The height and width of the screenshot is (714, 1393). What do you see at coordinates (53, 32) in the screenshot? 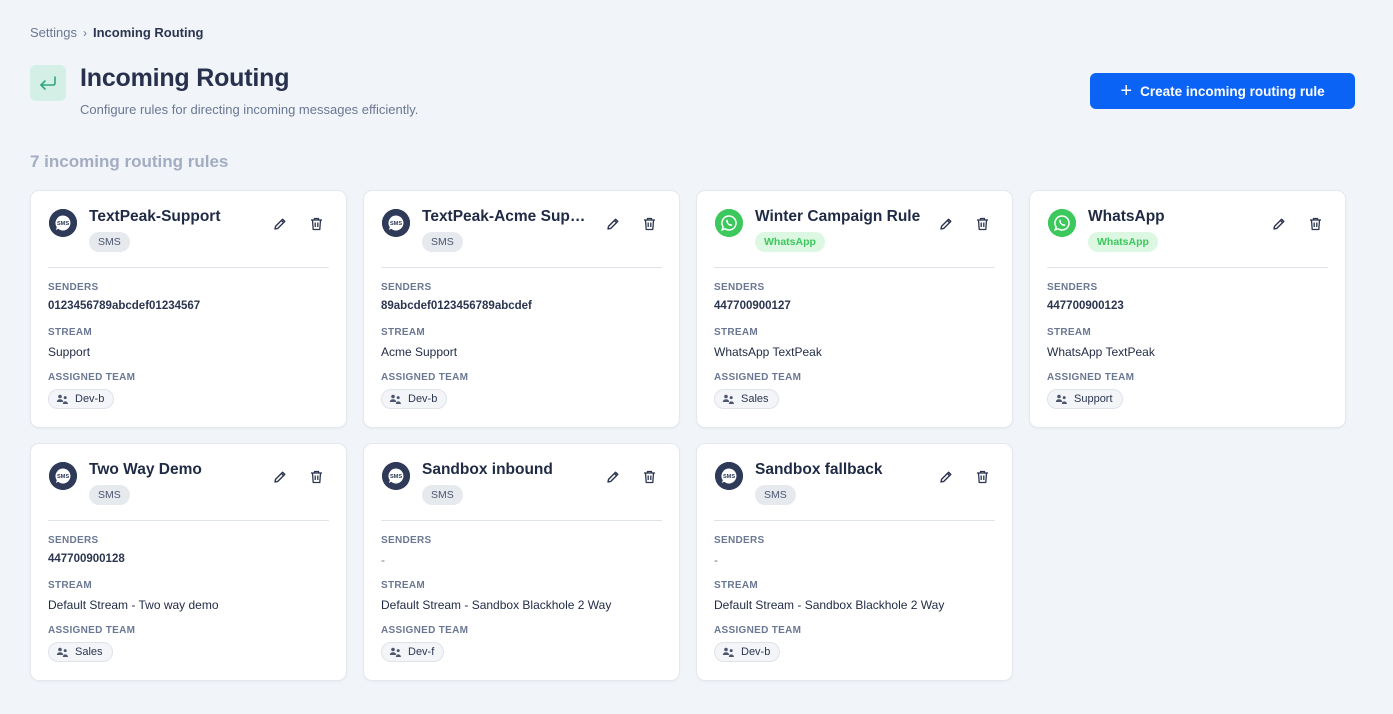
I see `breadcrumb-settings-link: Settings` at bounding box center [53, 32].